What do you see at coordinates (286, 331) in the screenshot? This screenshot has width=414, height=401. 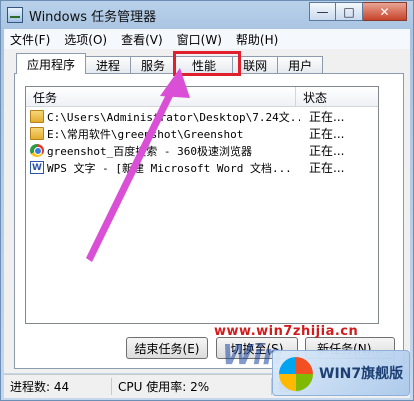 I see `watermark-url: www.win7zhijia.cn` at bounding box center [286, 331].